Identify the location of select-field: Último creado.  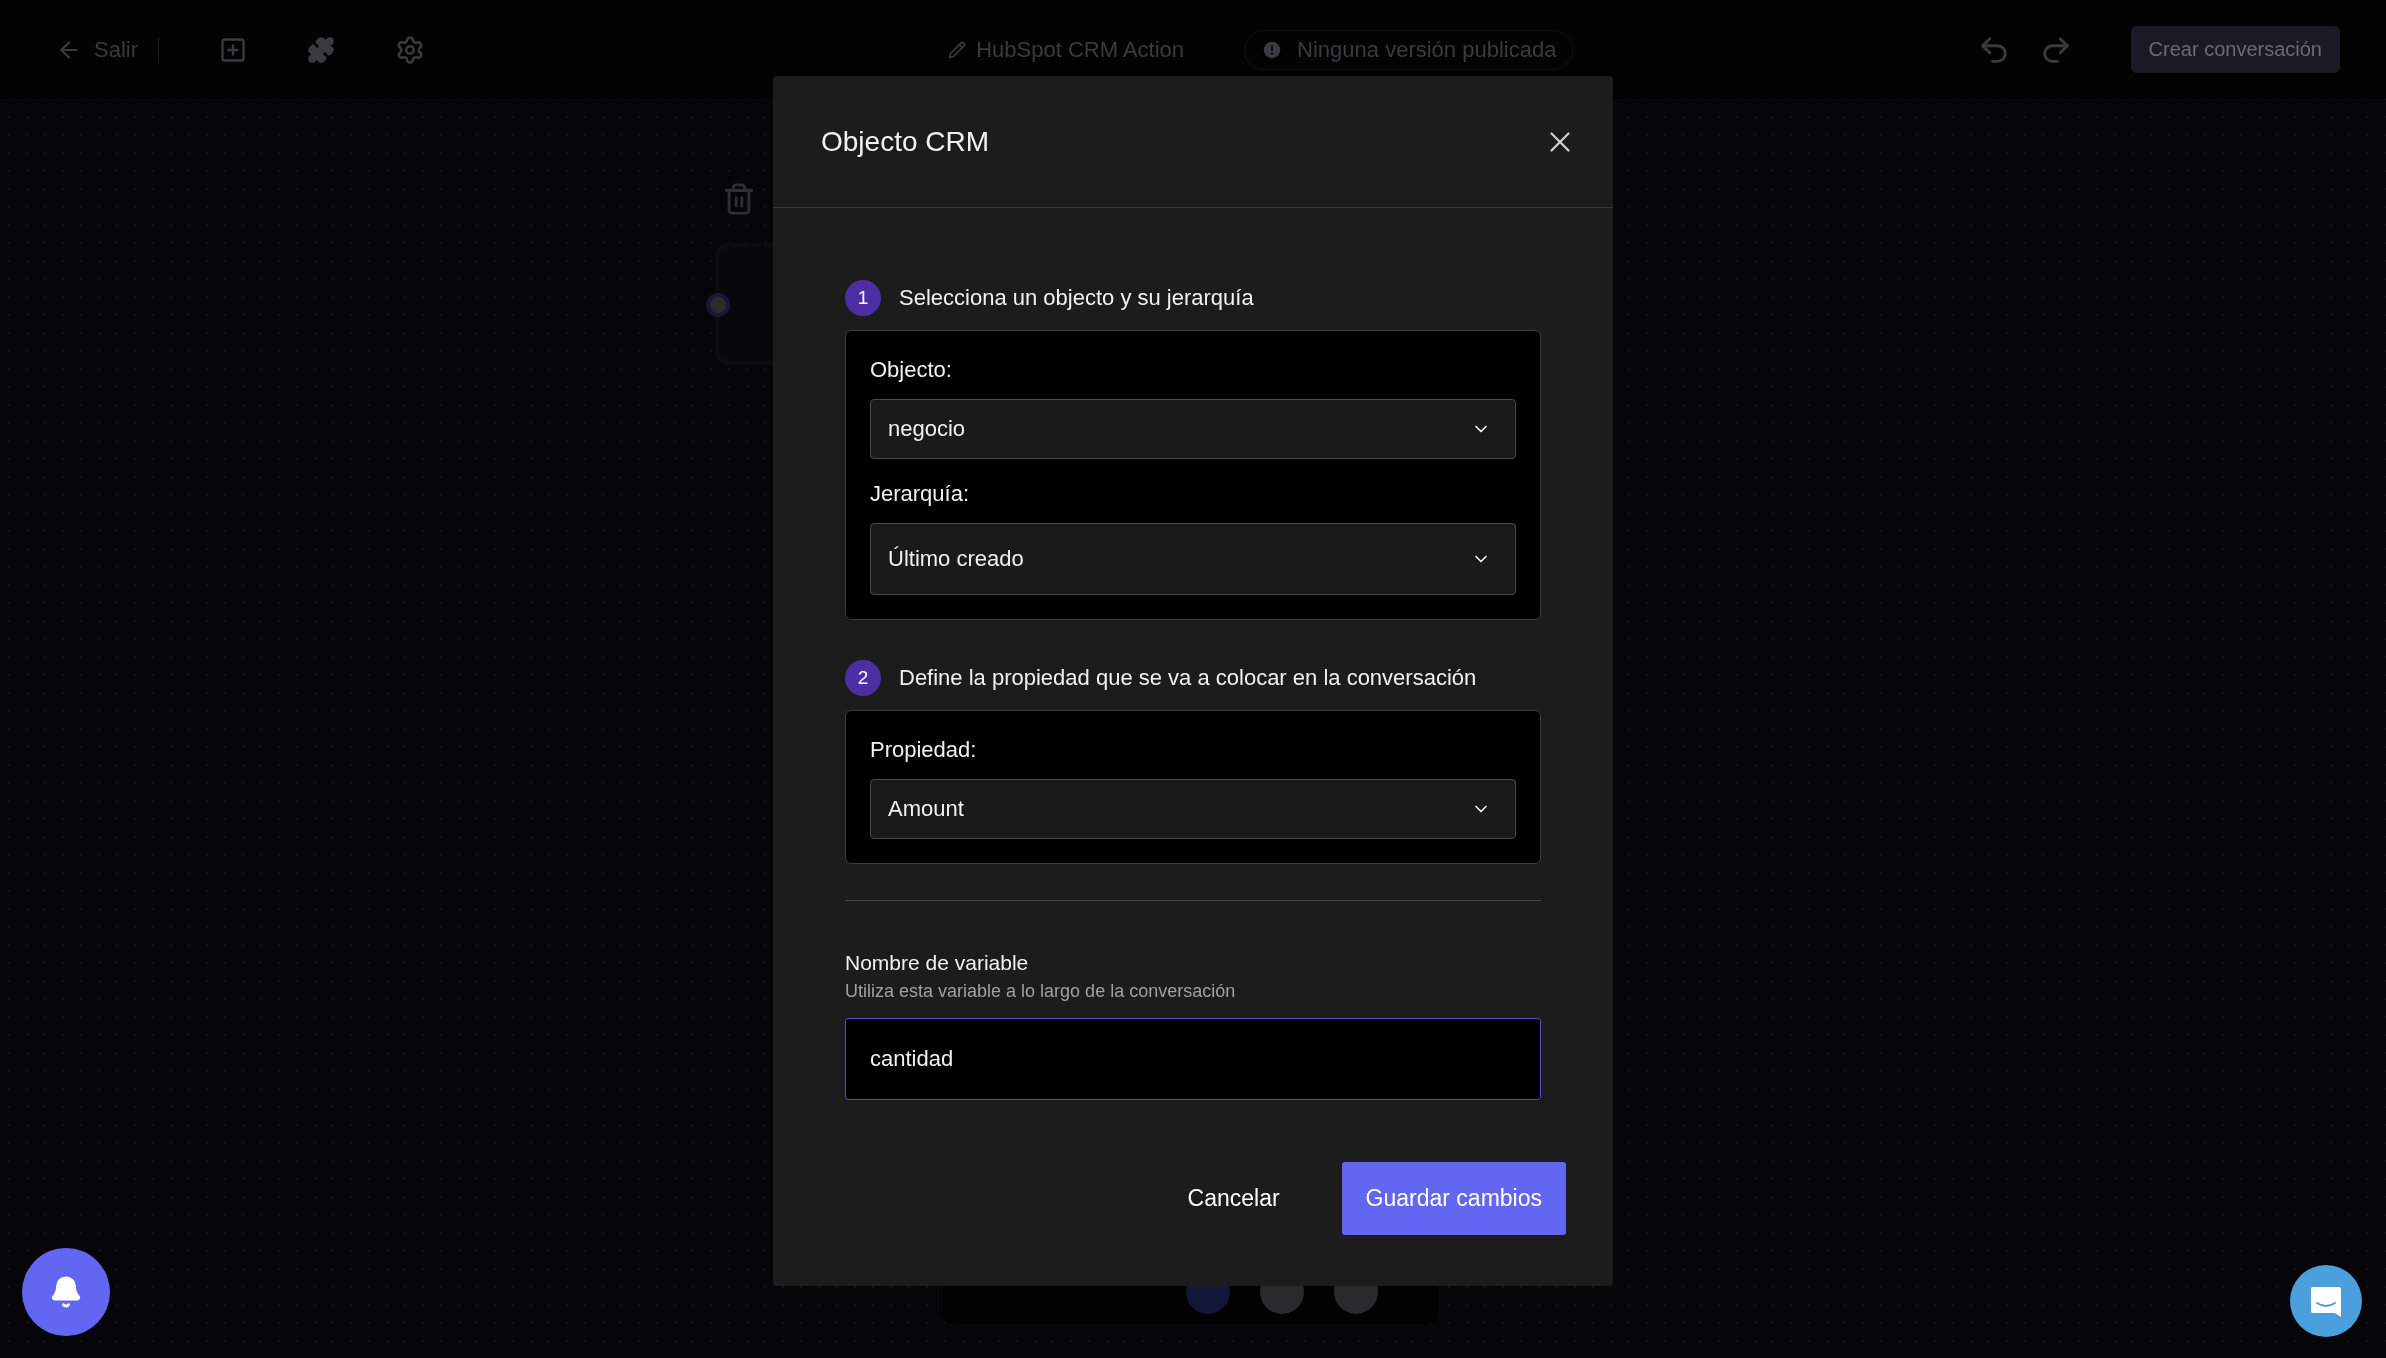
(1193, 559).